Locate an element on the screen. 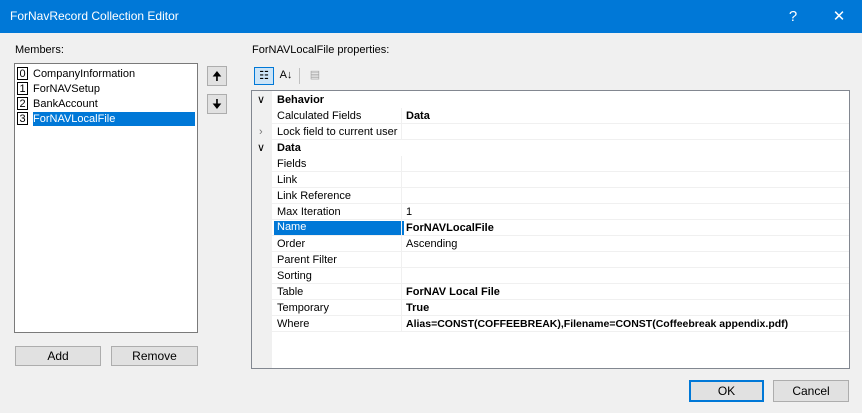 This screenshot has height=413, width=862. members-label: Members: is located at coordinates (39, 50).